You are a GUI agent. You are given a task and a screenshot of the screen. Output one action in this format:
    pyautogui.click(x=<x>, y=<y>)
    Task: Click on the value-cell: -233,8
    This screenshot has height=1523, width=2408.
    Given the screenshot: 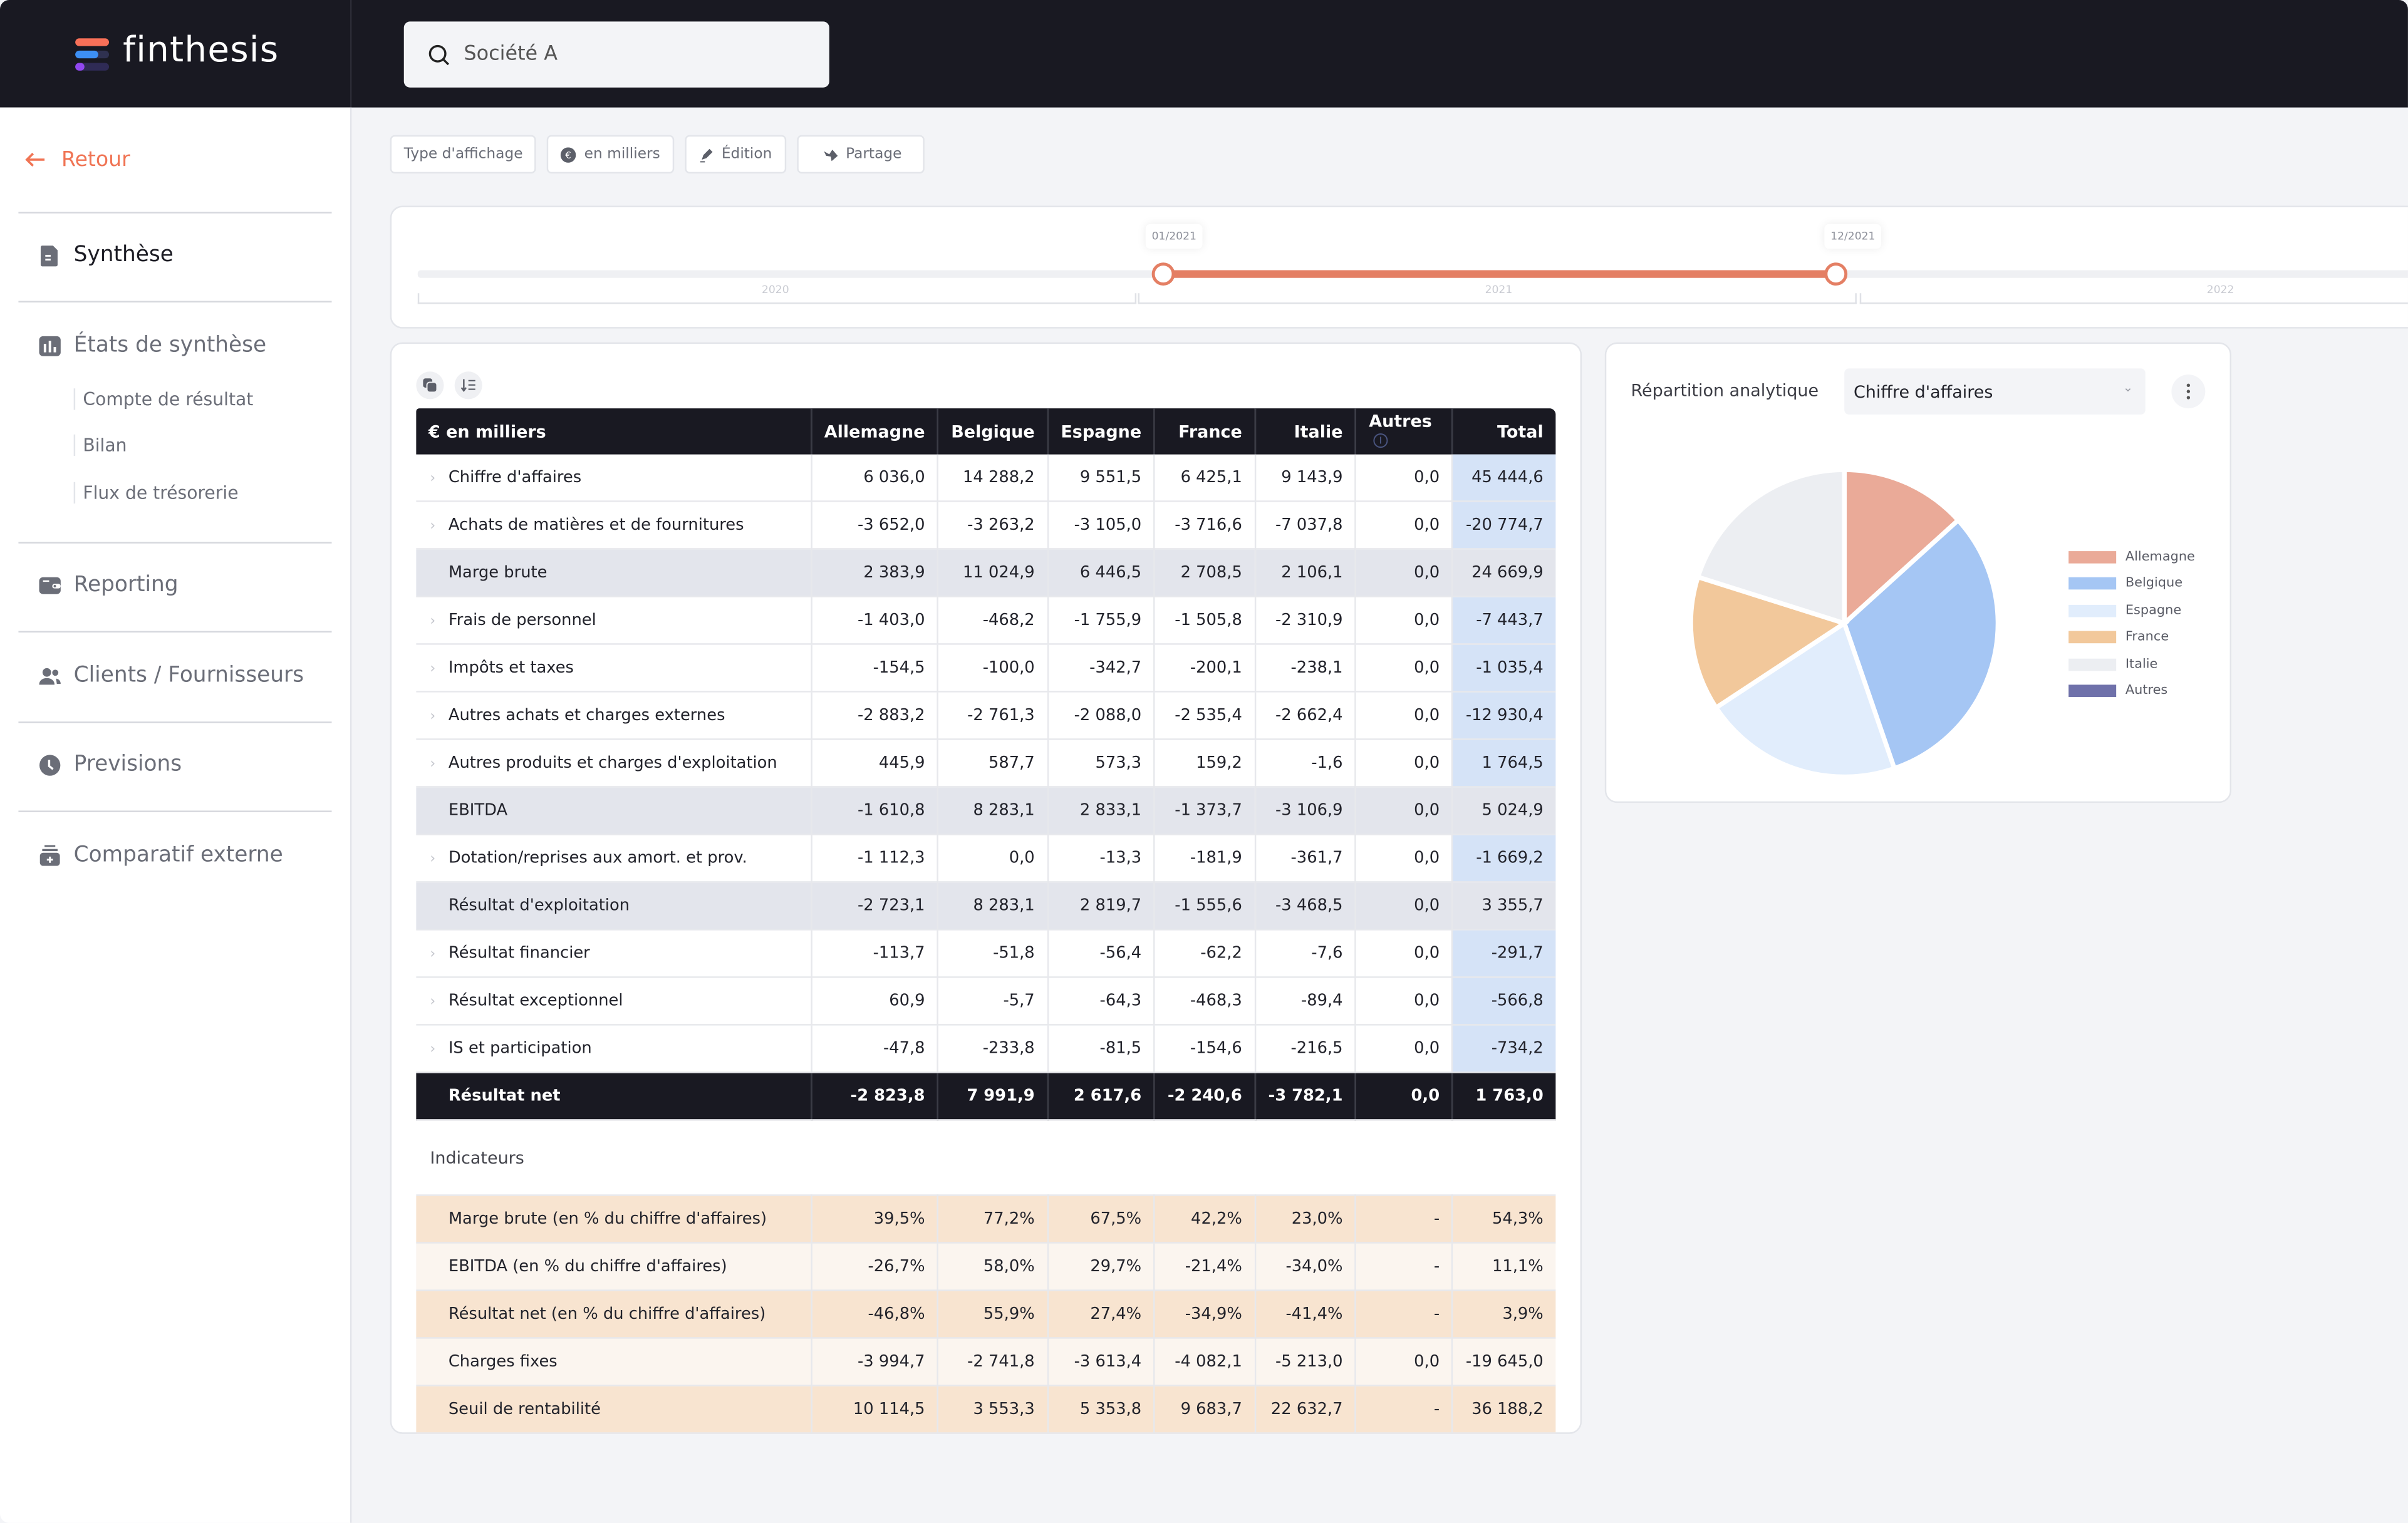 What is the action you would take?
    pyautogui.click(x=994, y=1049)
    